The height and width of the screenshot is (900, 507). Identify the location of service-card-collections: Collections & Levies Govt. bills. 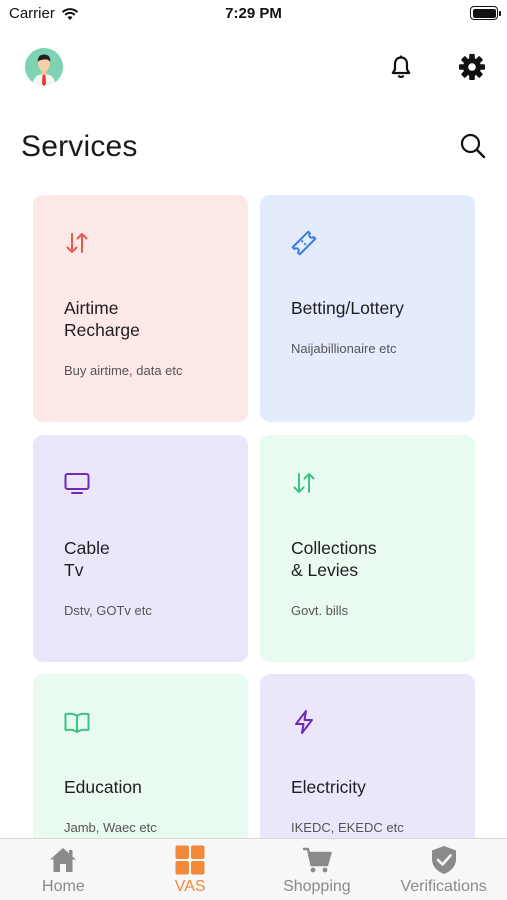
(367, 548).